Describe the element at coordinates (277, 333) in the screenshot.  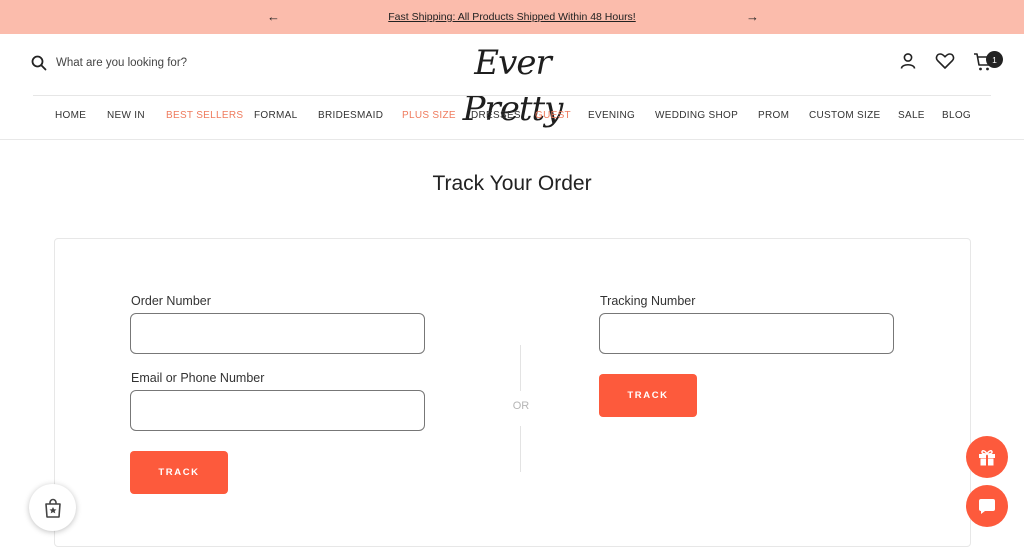
I see `order-number-input` at that location.